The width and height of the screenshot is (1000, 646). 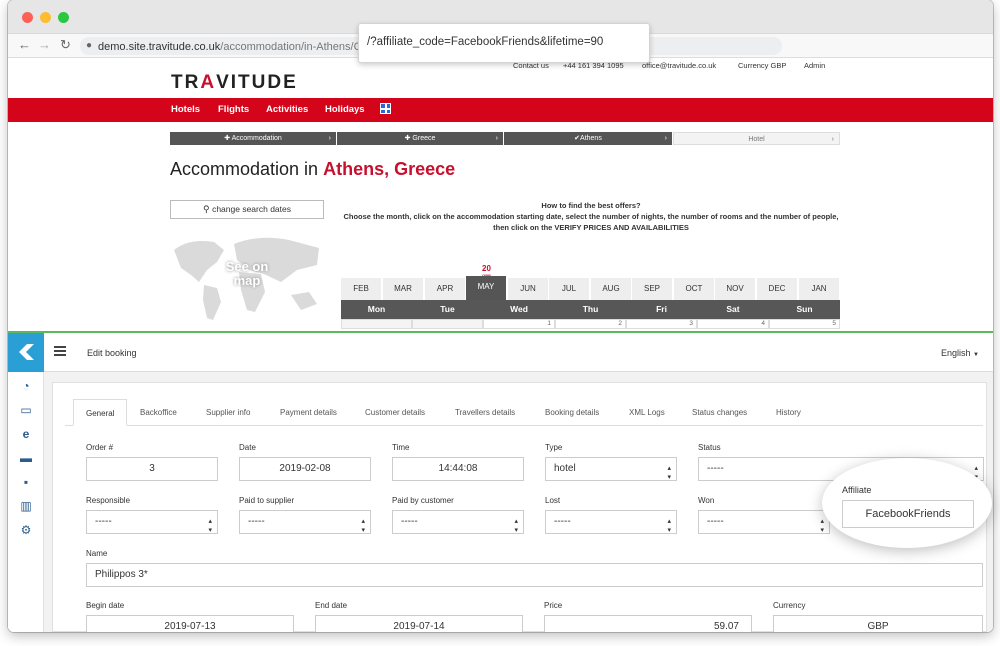 What do you see at coordinates (485, 412) in the screenshot?
I see `tab-travellers-details: Travellers details` at bounding box center [485, 412].